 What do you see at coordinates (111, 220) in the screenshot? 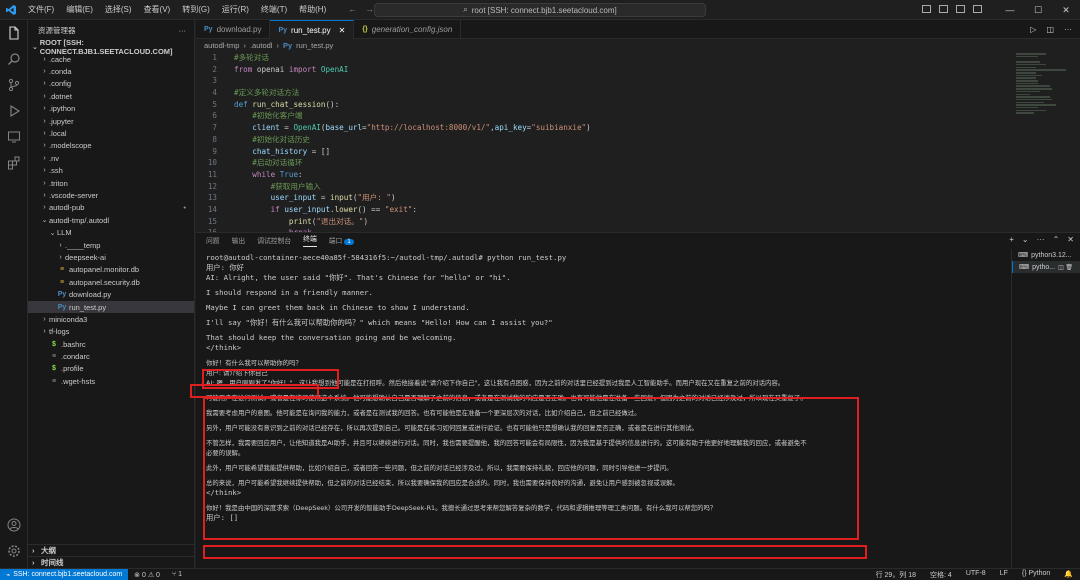
I see `file-tree-item: ⌄ autodl-tmp/.autodl` at bounding box center [111, 220].